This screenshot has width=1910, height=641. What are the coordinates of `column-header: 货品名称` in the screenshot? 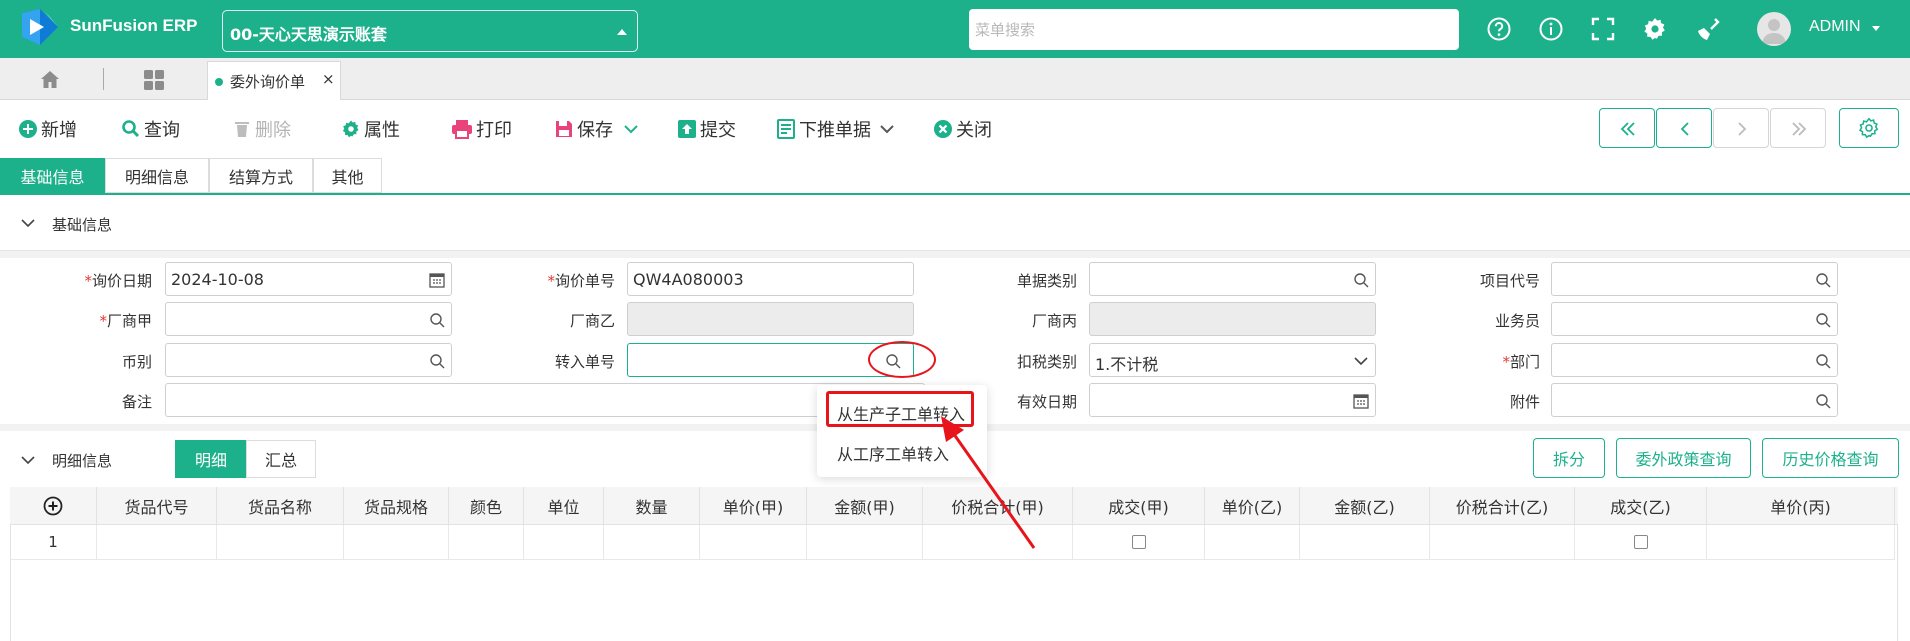 It's located at (280, 506).